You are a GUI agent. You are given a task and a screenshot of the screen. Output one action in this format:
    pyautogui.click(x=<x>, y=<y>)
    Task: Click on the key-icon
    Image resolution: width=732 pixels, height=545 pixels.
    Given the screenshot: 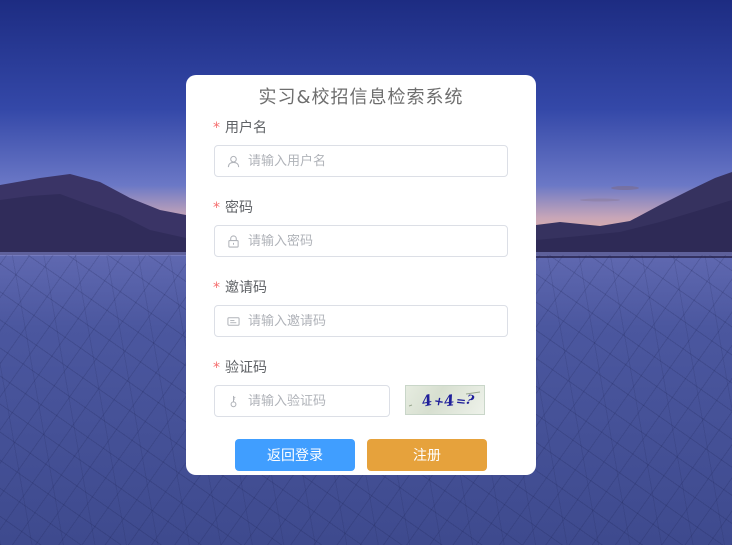 What is the action you would take?
    pyautogui.click(x=233, y=401)
    